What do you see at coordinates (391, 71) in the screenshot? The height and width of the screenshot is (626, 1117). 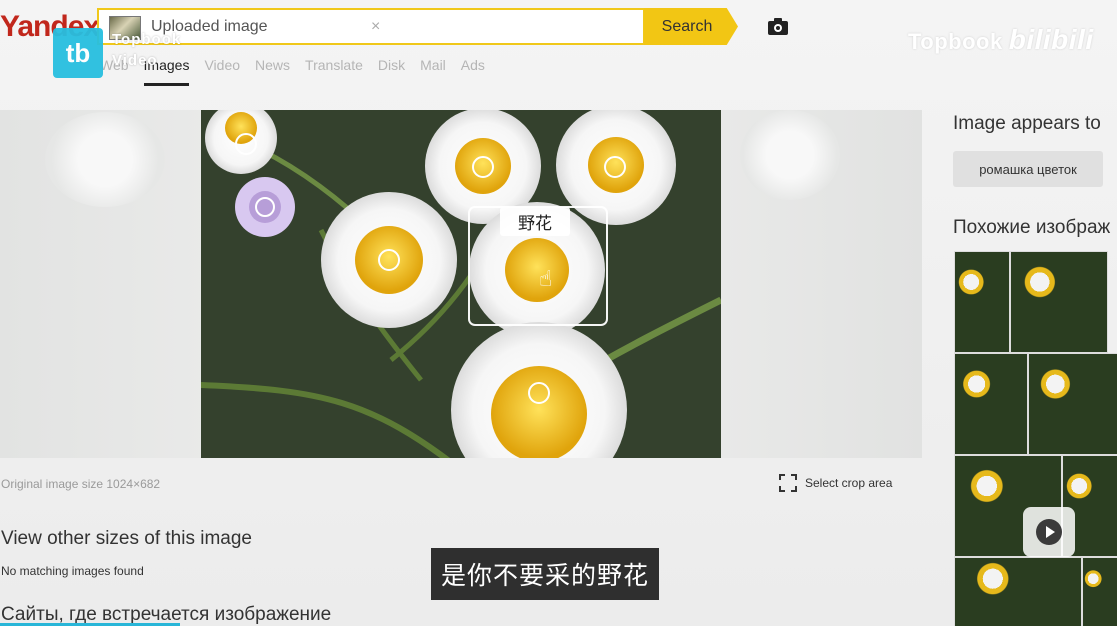 I see `tab-disk: Disk` at bounding box center [391, 71].